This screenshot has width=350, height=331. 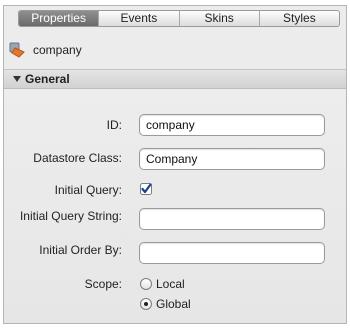 I want to click on section-general-header: General, so click(x=175, y=79).